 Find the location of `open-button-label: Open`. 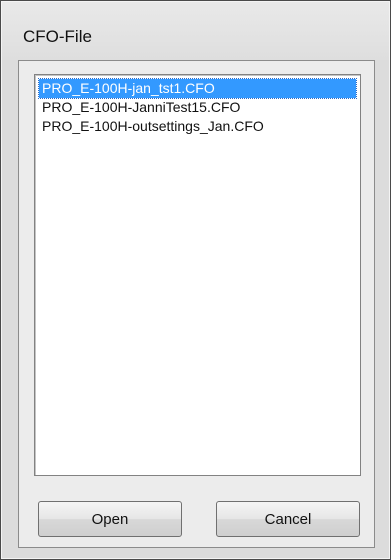

open-button-label: Open is located at coordinates (110, 519).